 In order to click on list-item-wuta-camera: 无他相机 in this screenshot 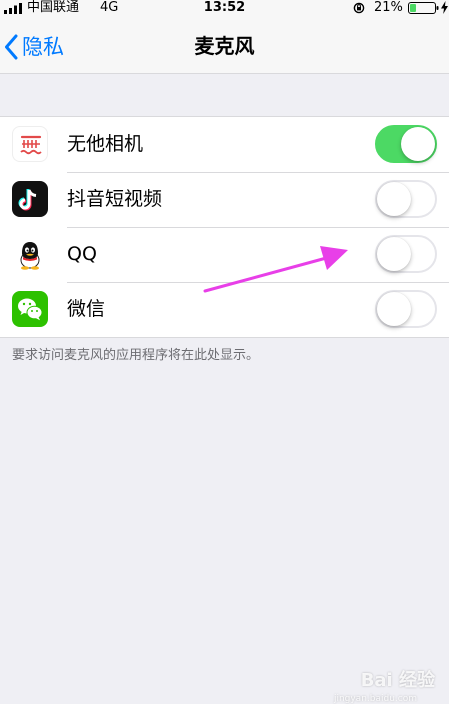, I will do `click(224, 144)`.